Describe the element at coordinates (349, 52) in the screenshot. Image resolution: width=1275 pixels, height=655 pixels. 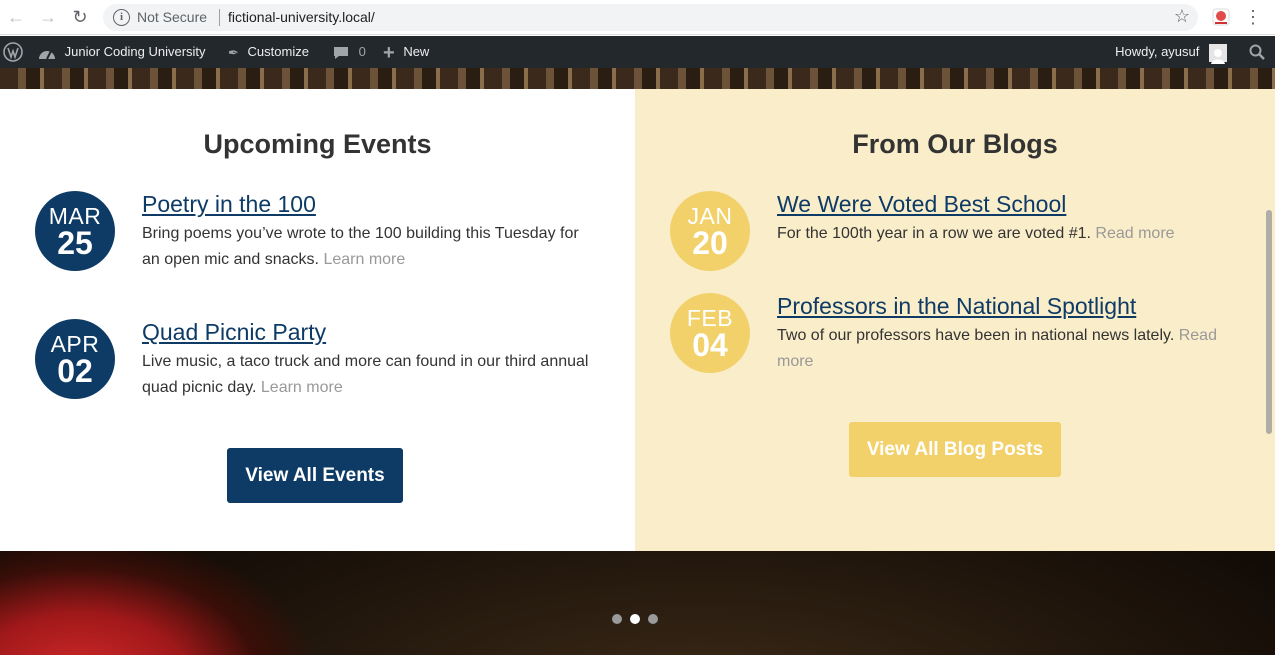
I see `comments-link: 0` at that location.